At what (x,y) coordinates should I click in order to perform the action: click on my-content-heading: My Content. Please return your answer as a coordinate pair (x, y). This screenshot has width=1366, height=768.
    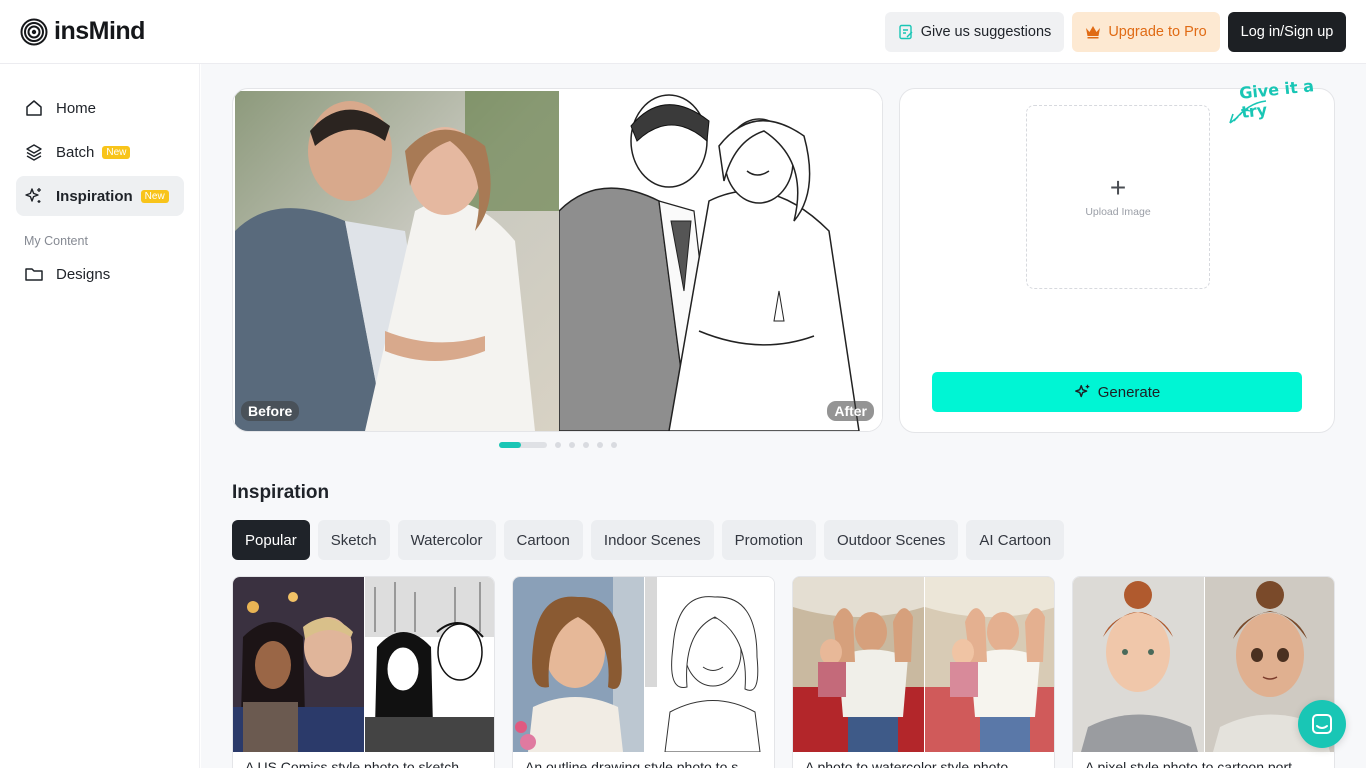
    Looking at the image, I should click on (56, 241).